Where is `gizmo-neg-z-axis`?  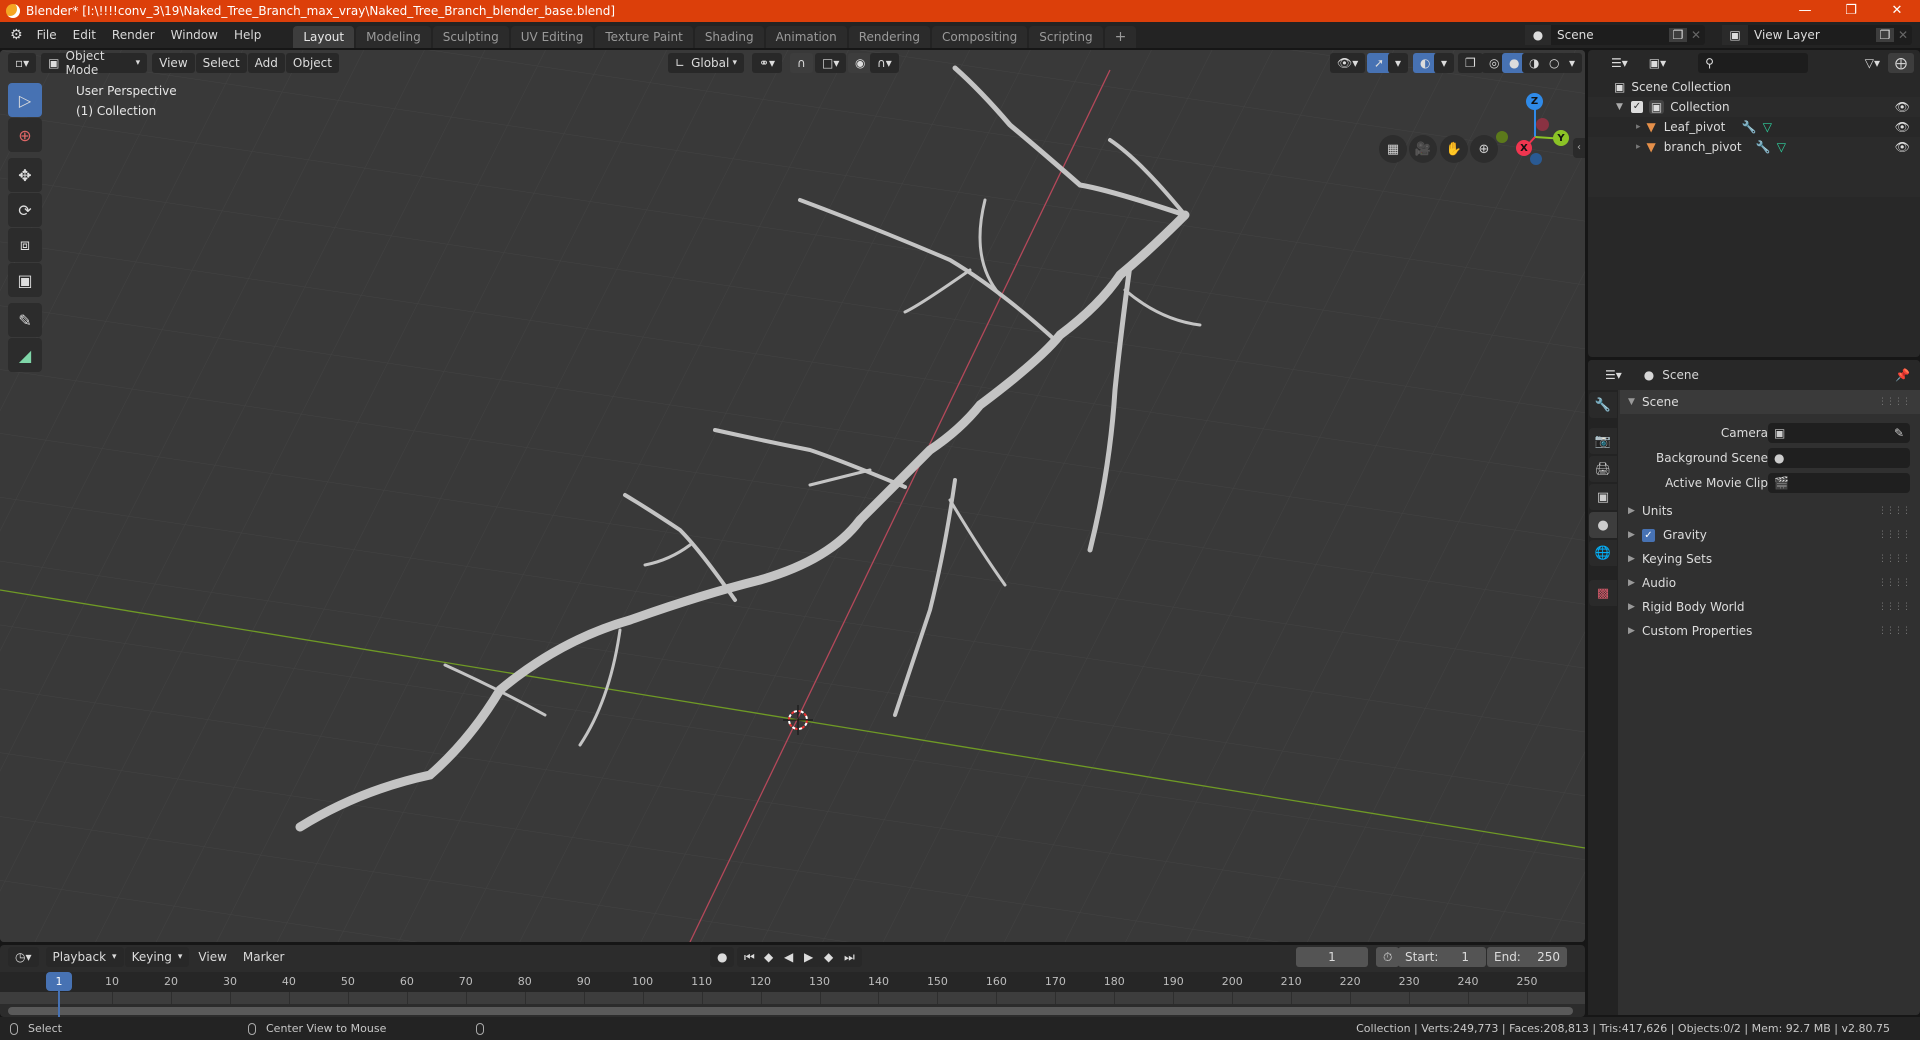 gizmo-neg-z-axis is located at coordinates (1536, 159).